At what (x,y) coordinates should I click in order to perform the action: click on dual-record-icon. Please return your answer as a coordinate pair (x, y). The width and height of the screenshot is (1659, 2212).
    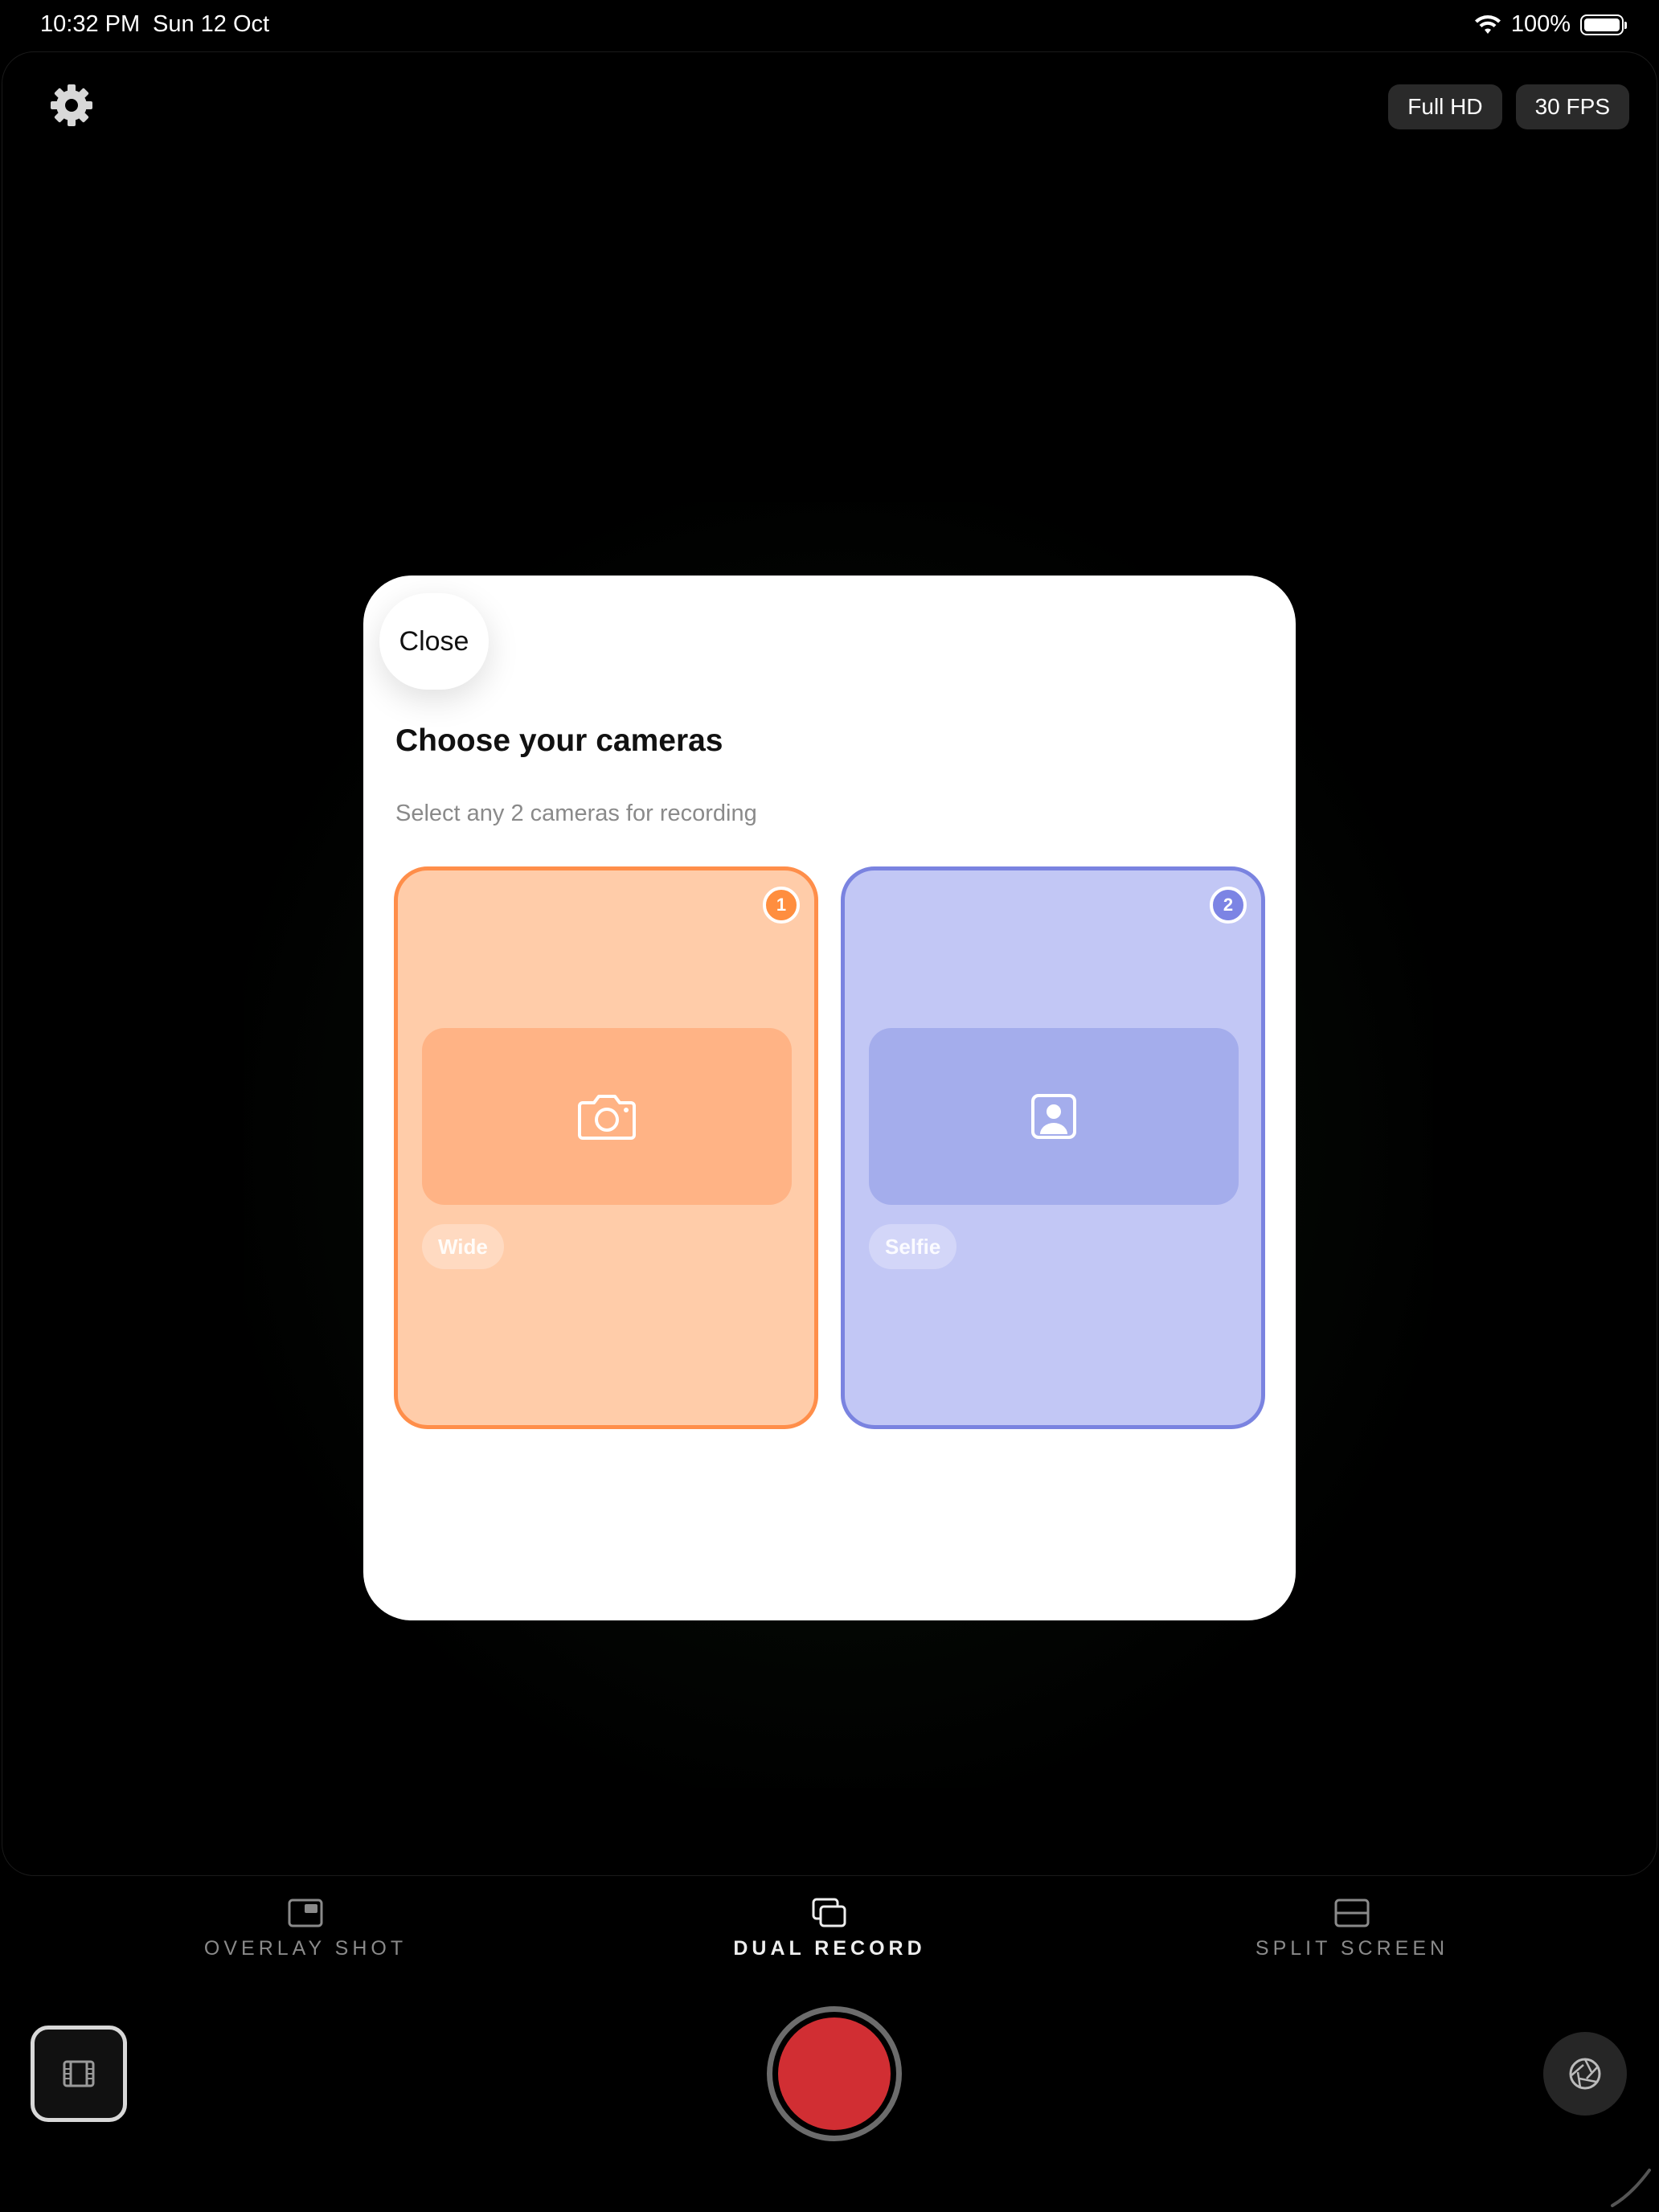
    Looking at the image, I should click on (829, 1913).